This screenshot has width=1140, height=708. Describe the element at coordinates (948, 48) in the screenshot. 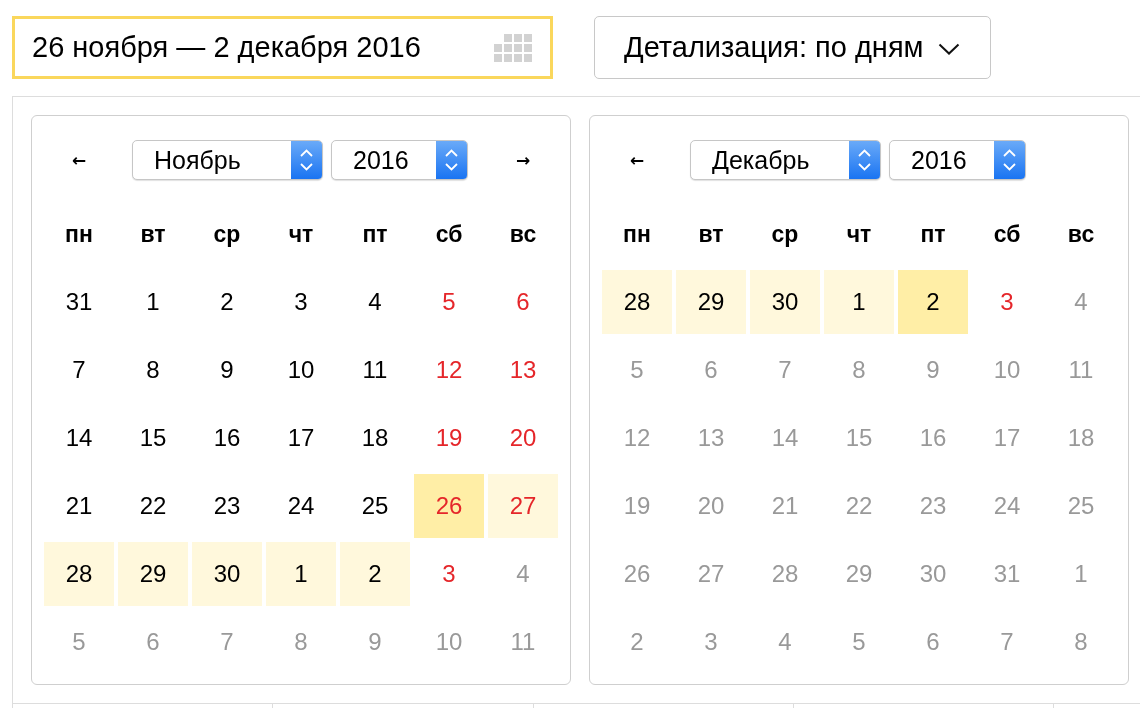

I see `chevron-down-icon` at that location.